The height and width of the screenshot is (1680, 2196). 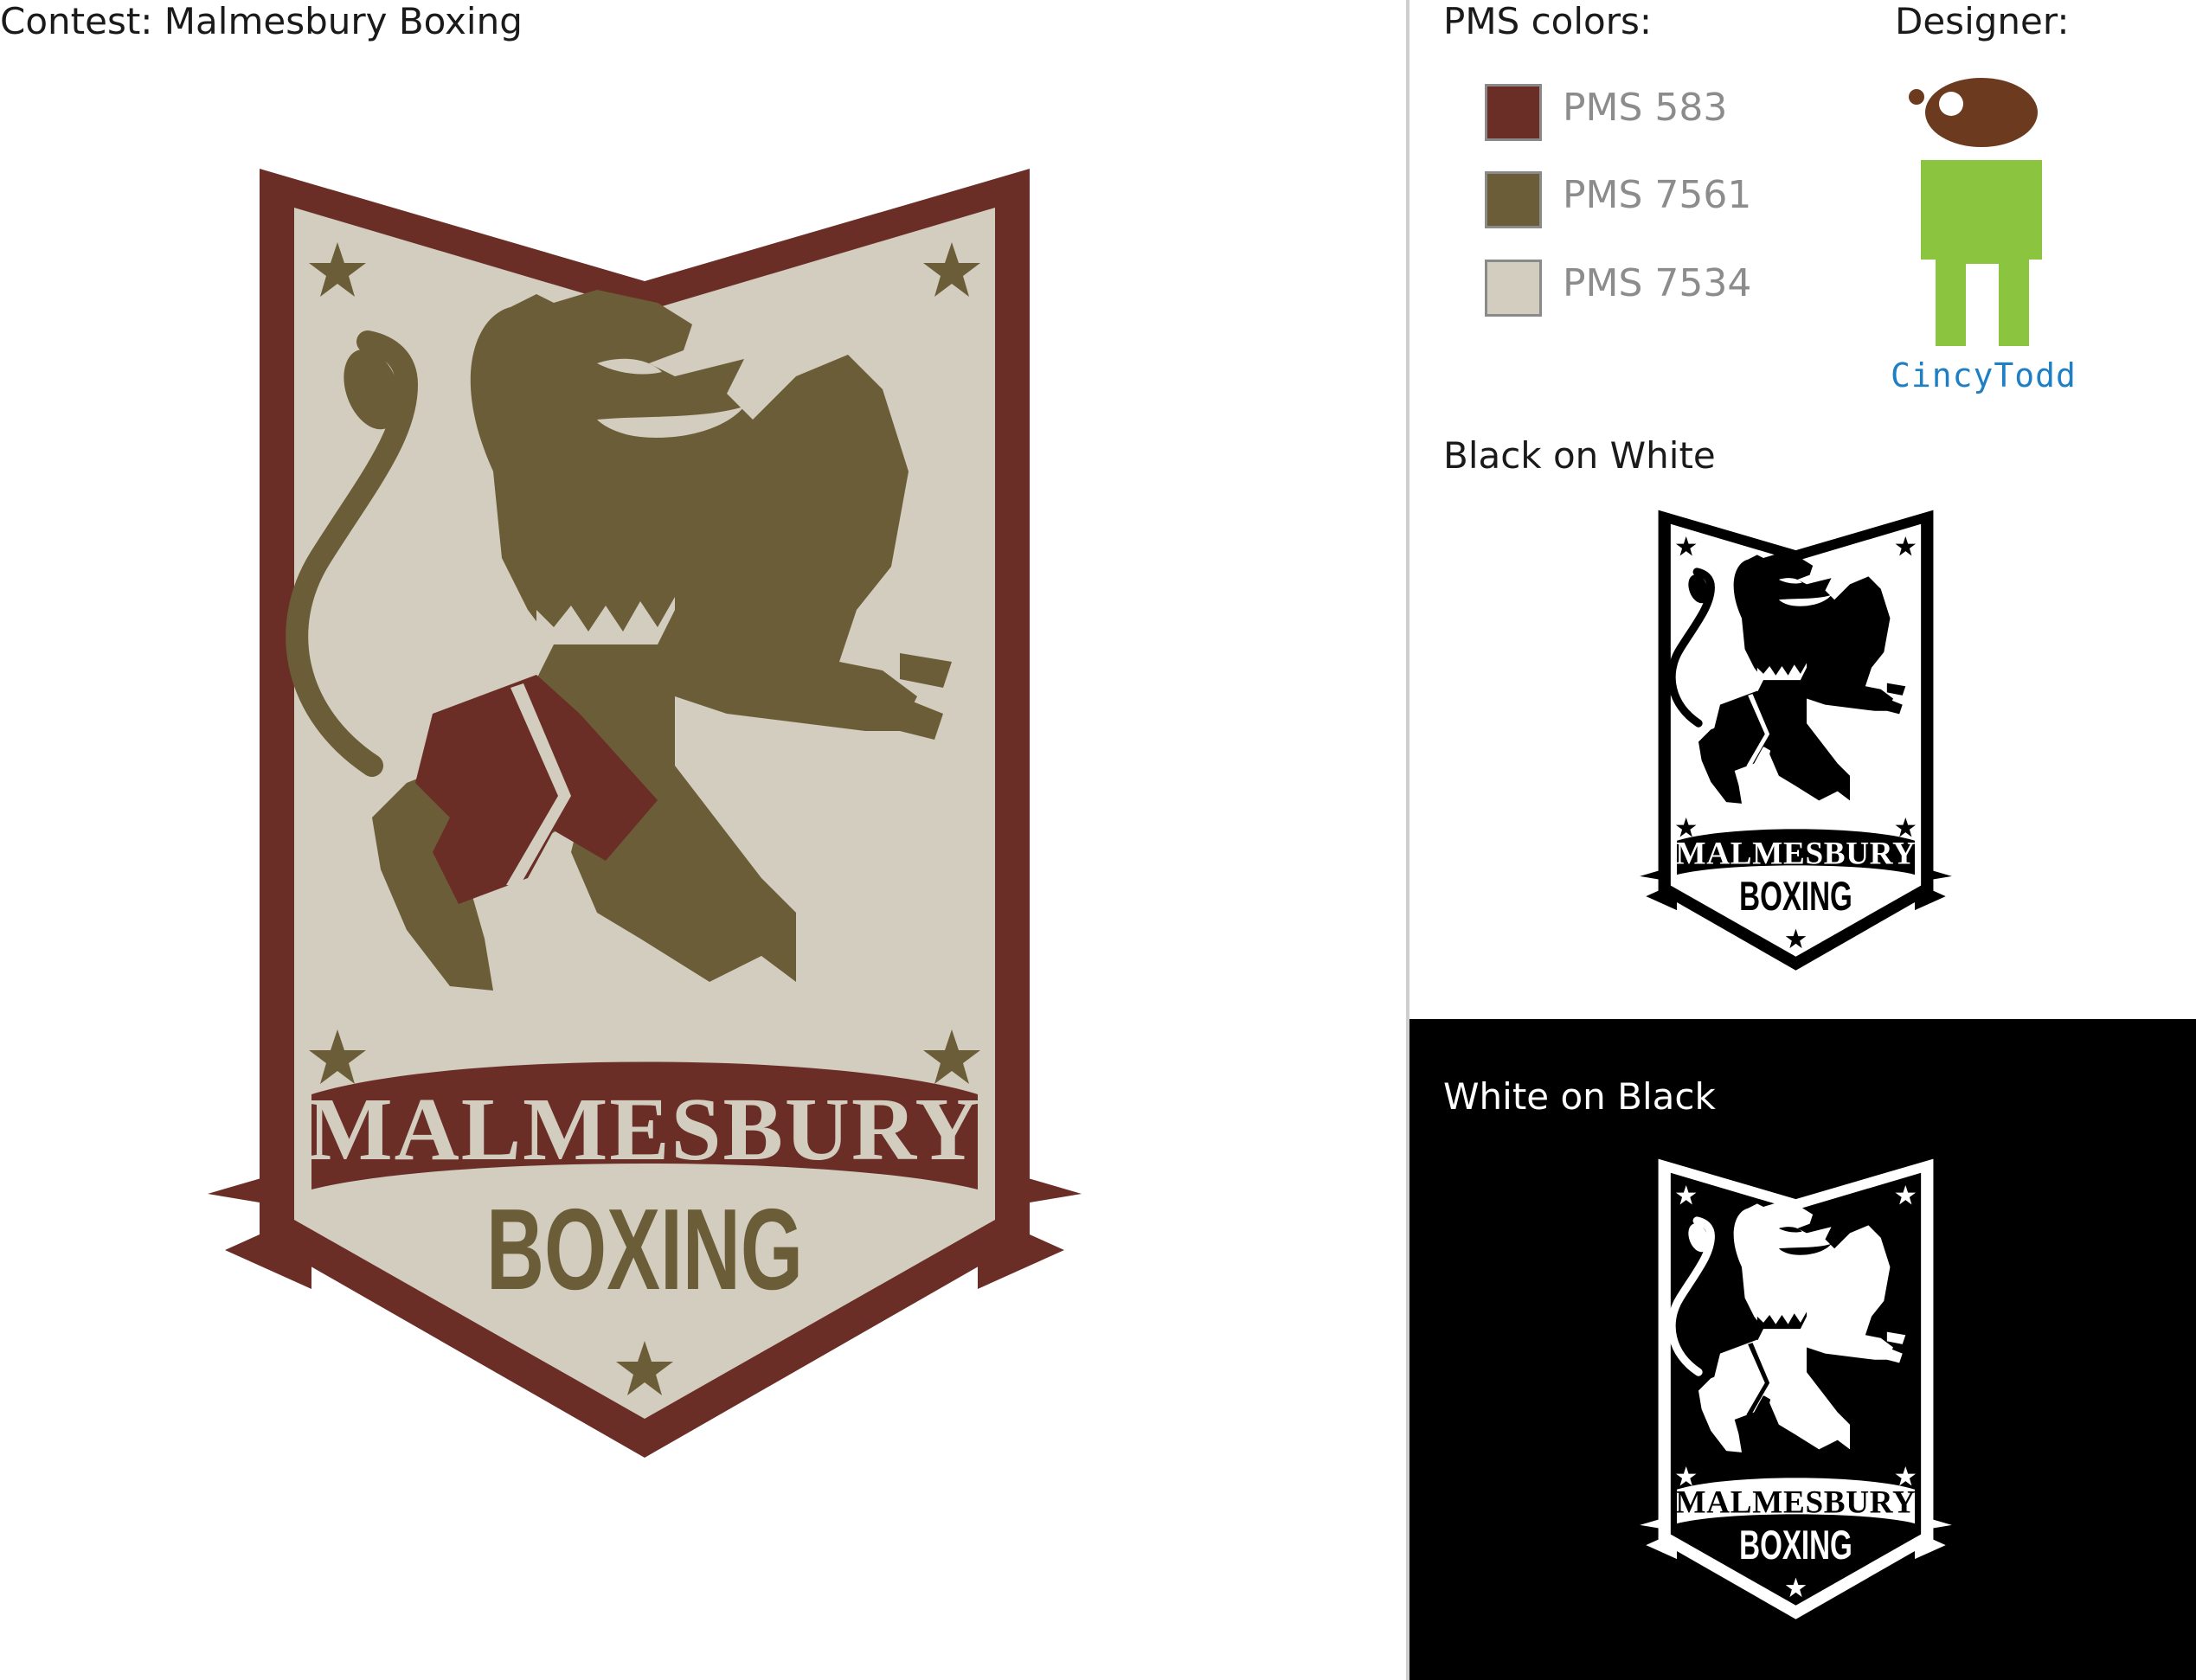 I want to click on contest-title: Contest: Malmesbury Boxing, so click(x=261, y=21).